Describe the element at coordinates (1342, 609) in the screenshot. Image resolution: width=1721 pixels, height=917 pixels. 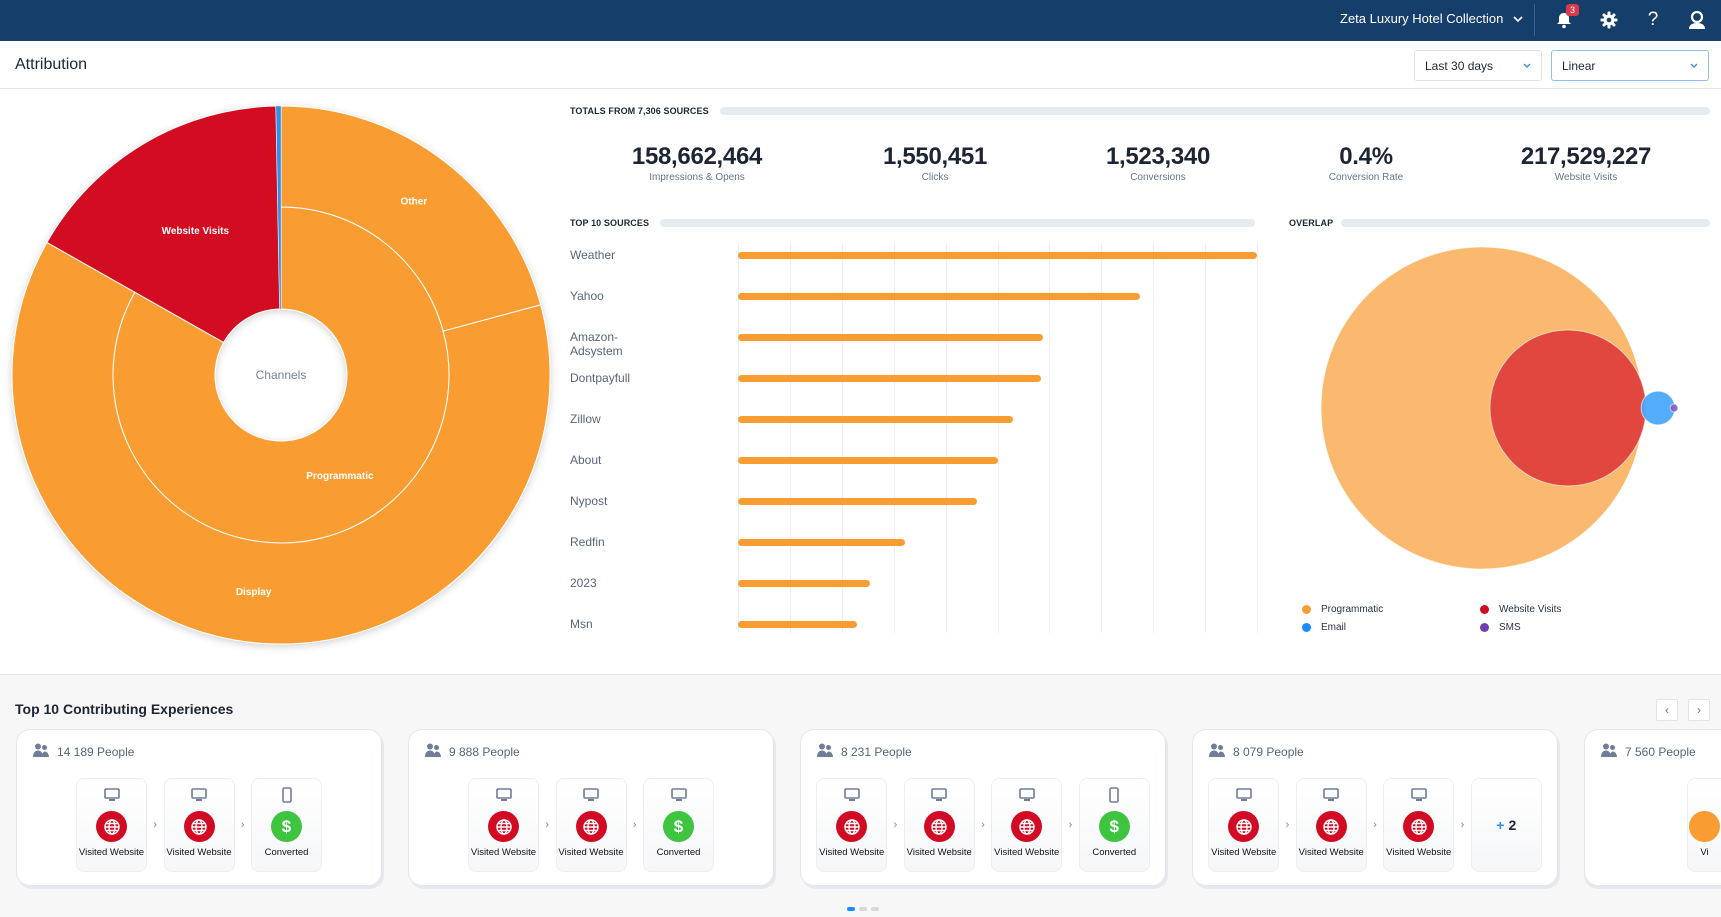
I see `legend-item-programmatic: Programmatic` at that location.